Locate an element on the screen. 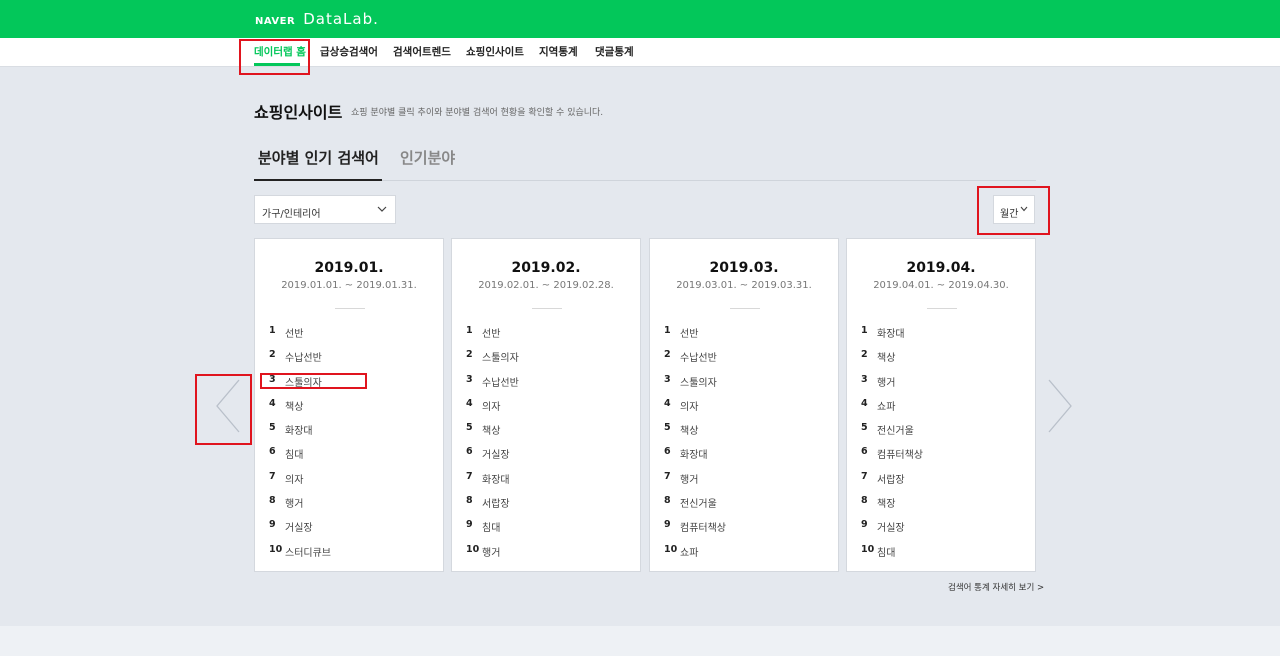 The width and height of the screenshot is (1280, 656). keyword-rank-item: 1 화장대 is located at coordinates (892, 337).